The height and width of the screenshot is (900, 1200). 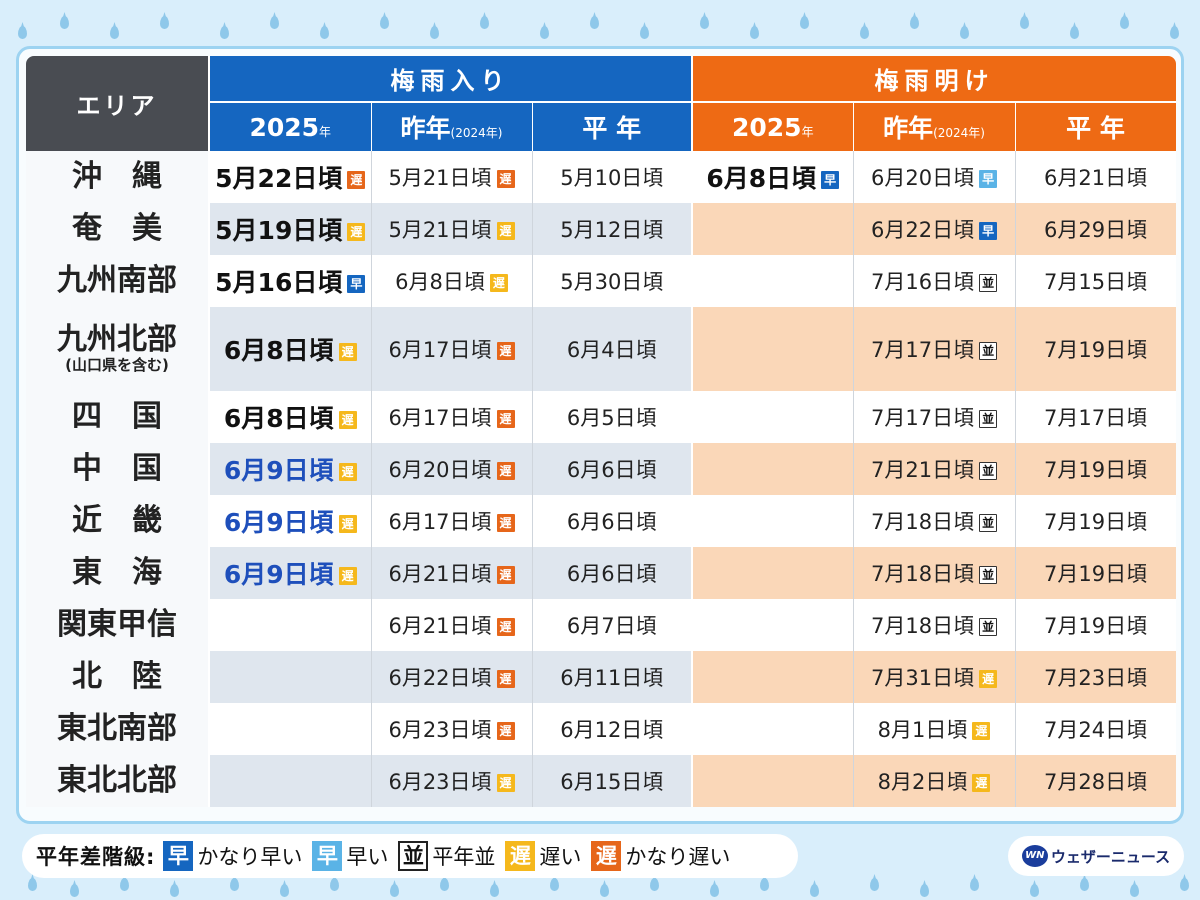 I want to click on entry-2025-cell: 5月22日頃遅, so click(x=290, y=177).